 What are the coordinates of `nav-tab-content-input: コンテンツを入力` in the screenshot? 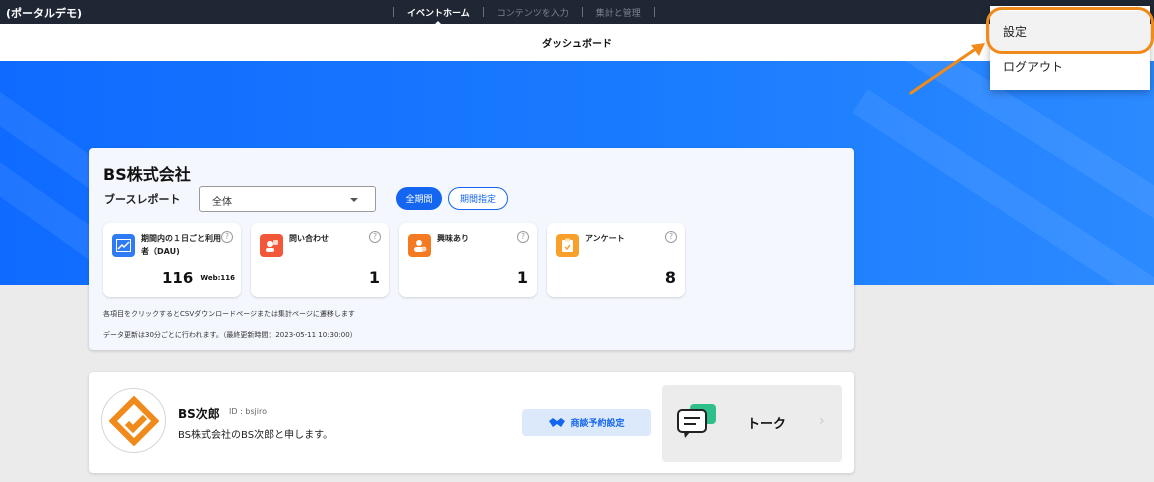 It's located at (533, 12).